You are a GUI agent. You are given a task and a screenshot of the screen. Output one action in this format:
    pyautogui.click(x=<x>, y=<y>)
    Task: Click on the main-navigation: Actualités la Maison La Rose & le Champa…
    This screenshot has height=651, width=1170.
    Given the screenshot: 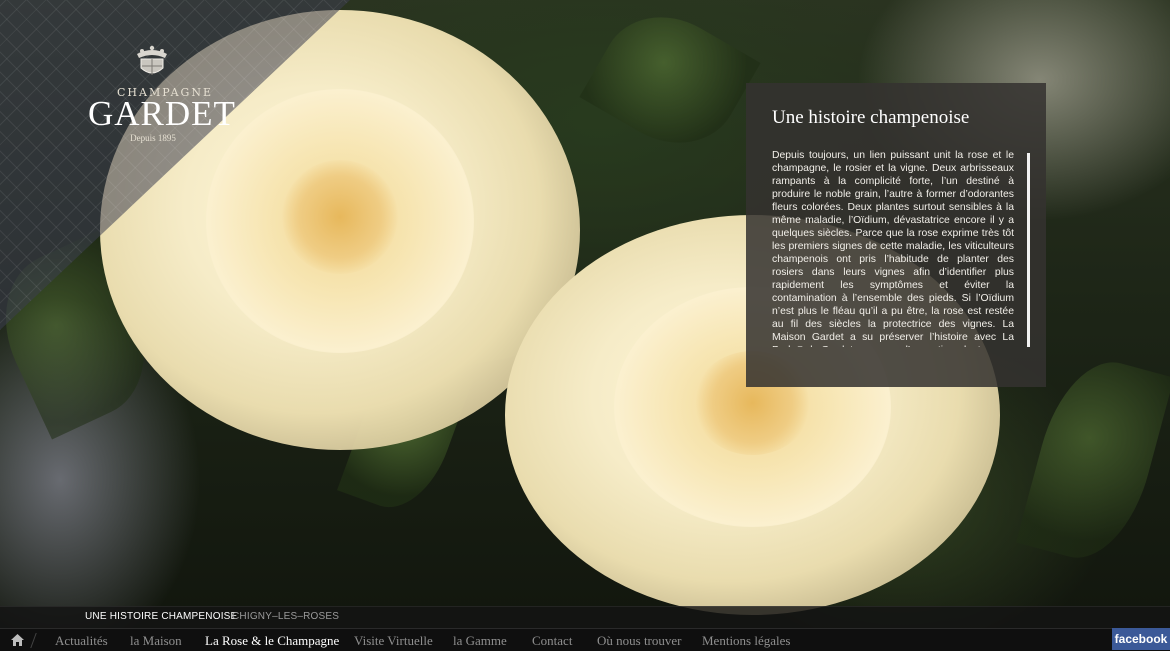 What is the action you would take?
    pyautogui.click(x=585, y=639)
    